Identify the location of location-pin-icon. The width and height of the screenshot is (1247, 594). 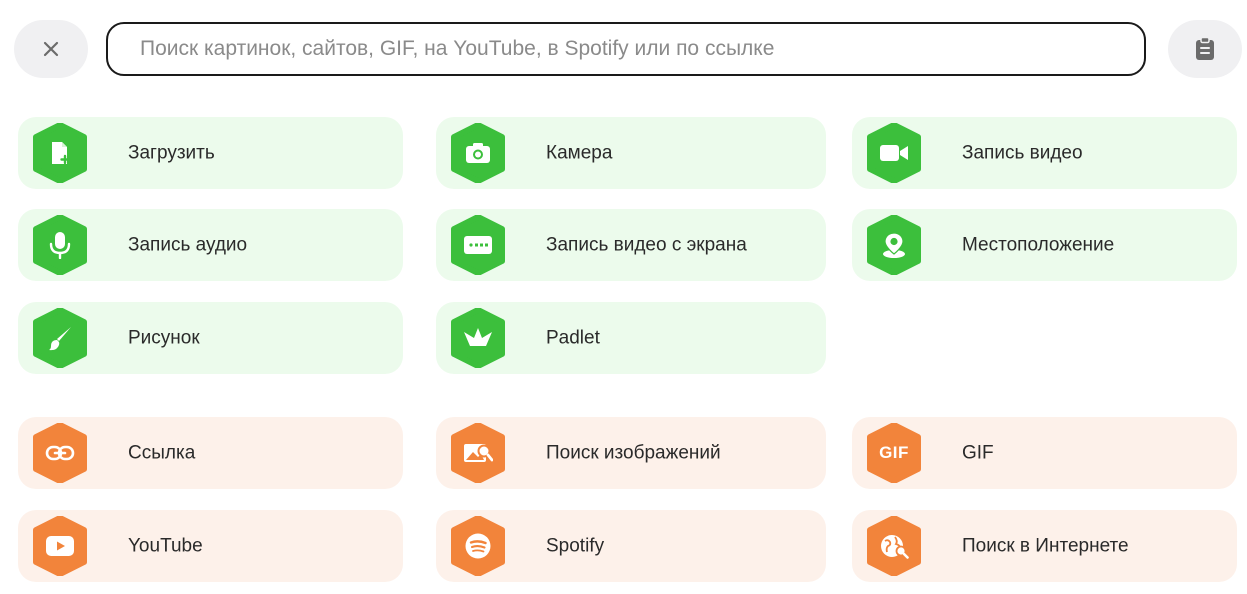
(894, 245).